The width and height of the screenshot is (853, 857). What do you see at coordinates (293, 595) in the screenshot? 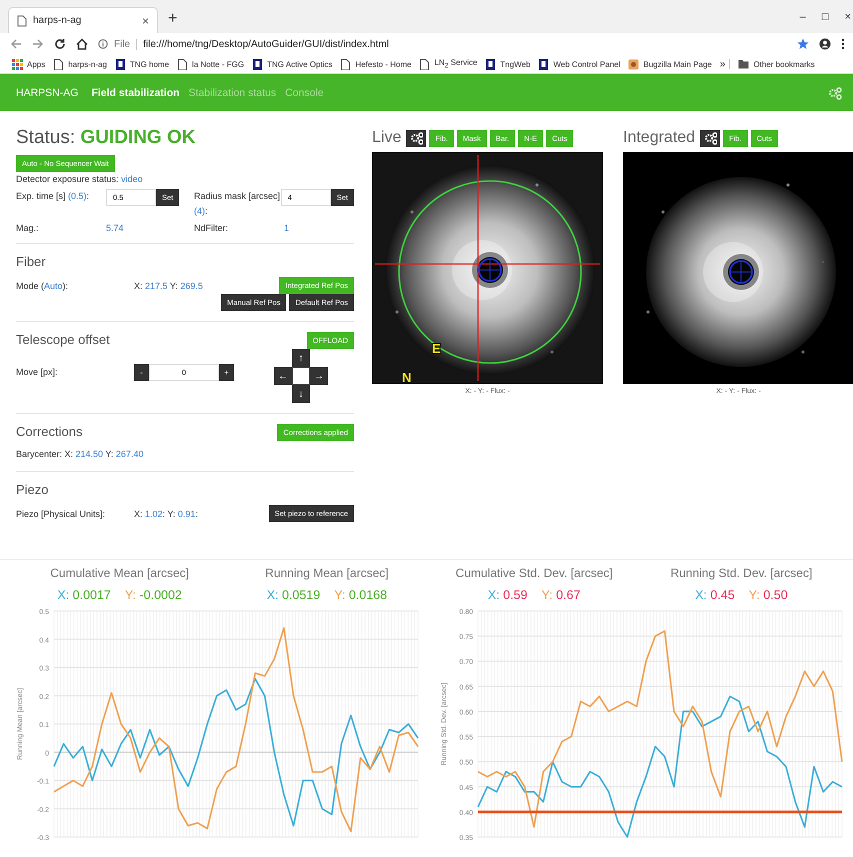
I see `stat-value: X: 0.0519` at bounding box center [293, 595].